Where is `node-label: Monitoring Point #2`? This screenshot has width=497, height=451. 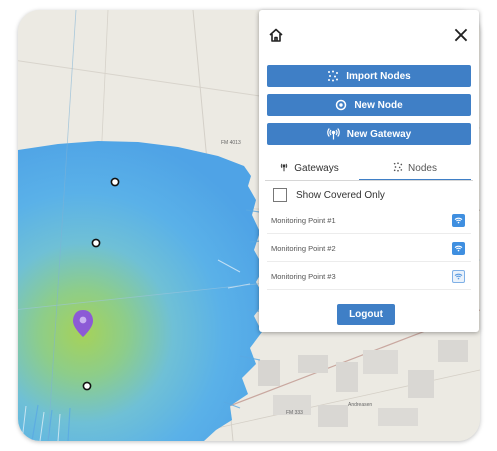
node-label: Monitoring Point #2 is located at coordinates (303, 248).